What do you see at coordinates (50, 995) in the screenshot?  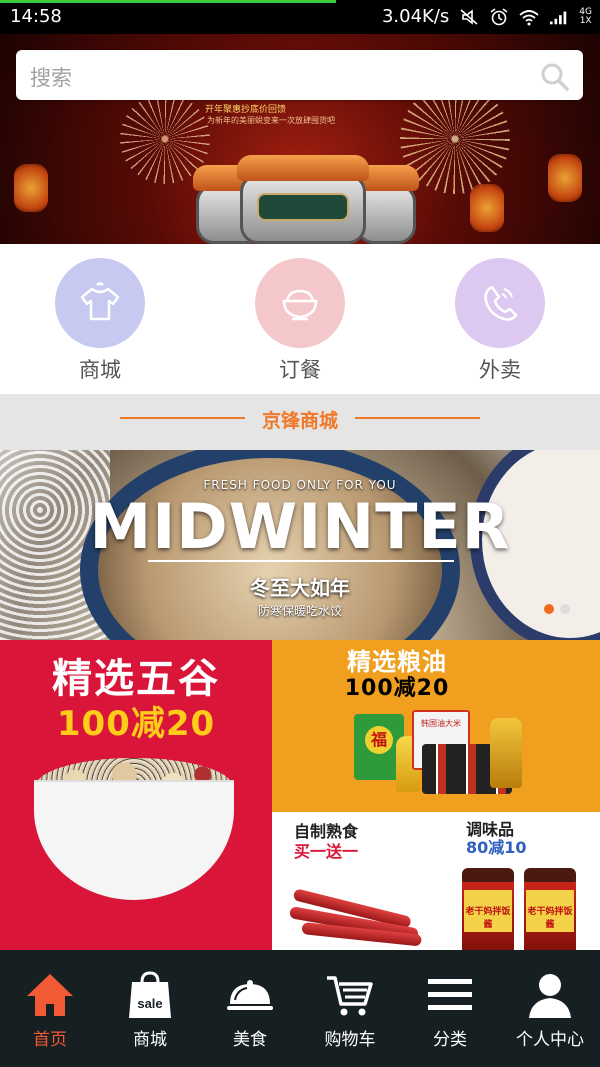 I see `home-icon` at bounding box center [50, 995].